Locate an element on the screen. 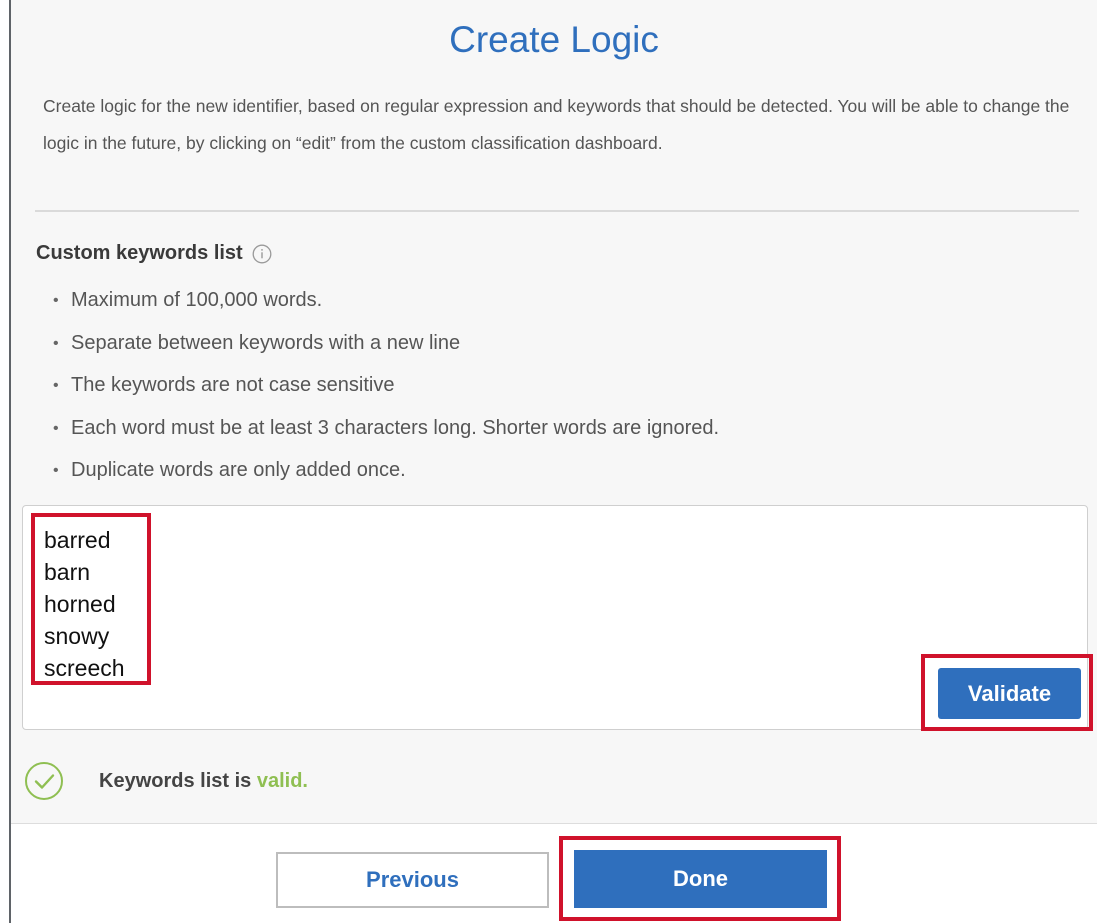 Image resolution: width=1097 pixels, height=923 pixels. section-divider is located at coordinates (557, 211).